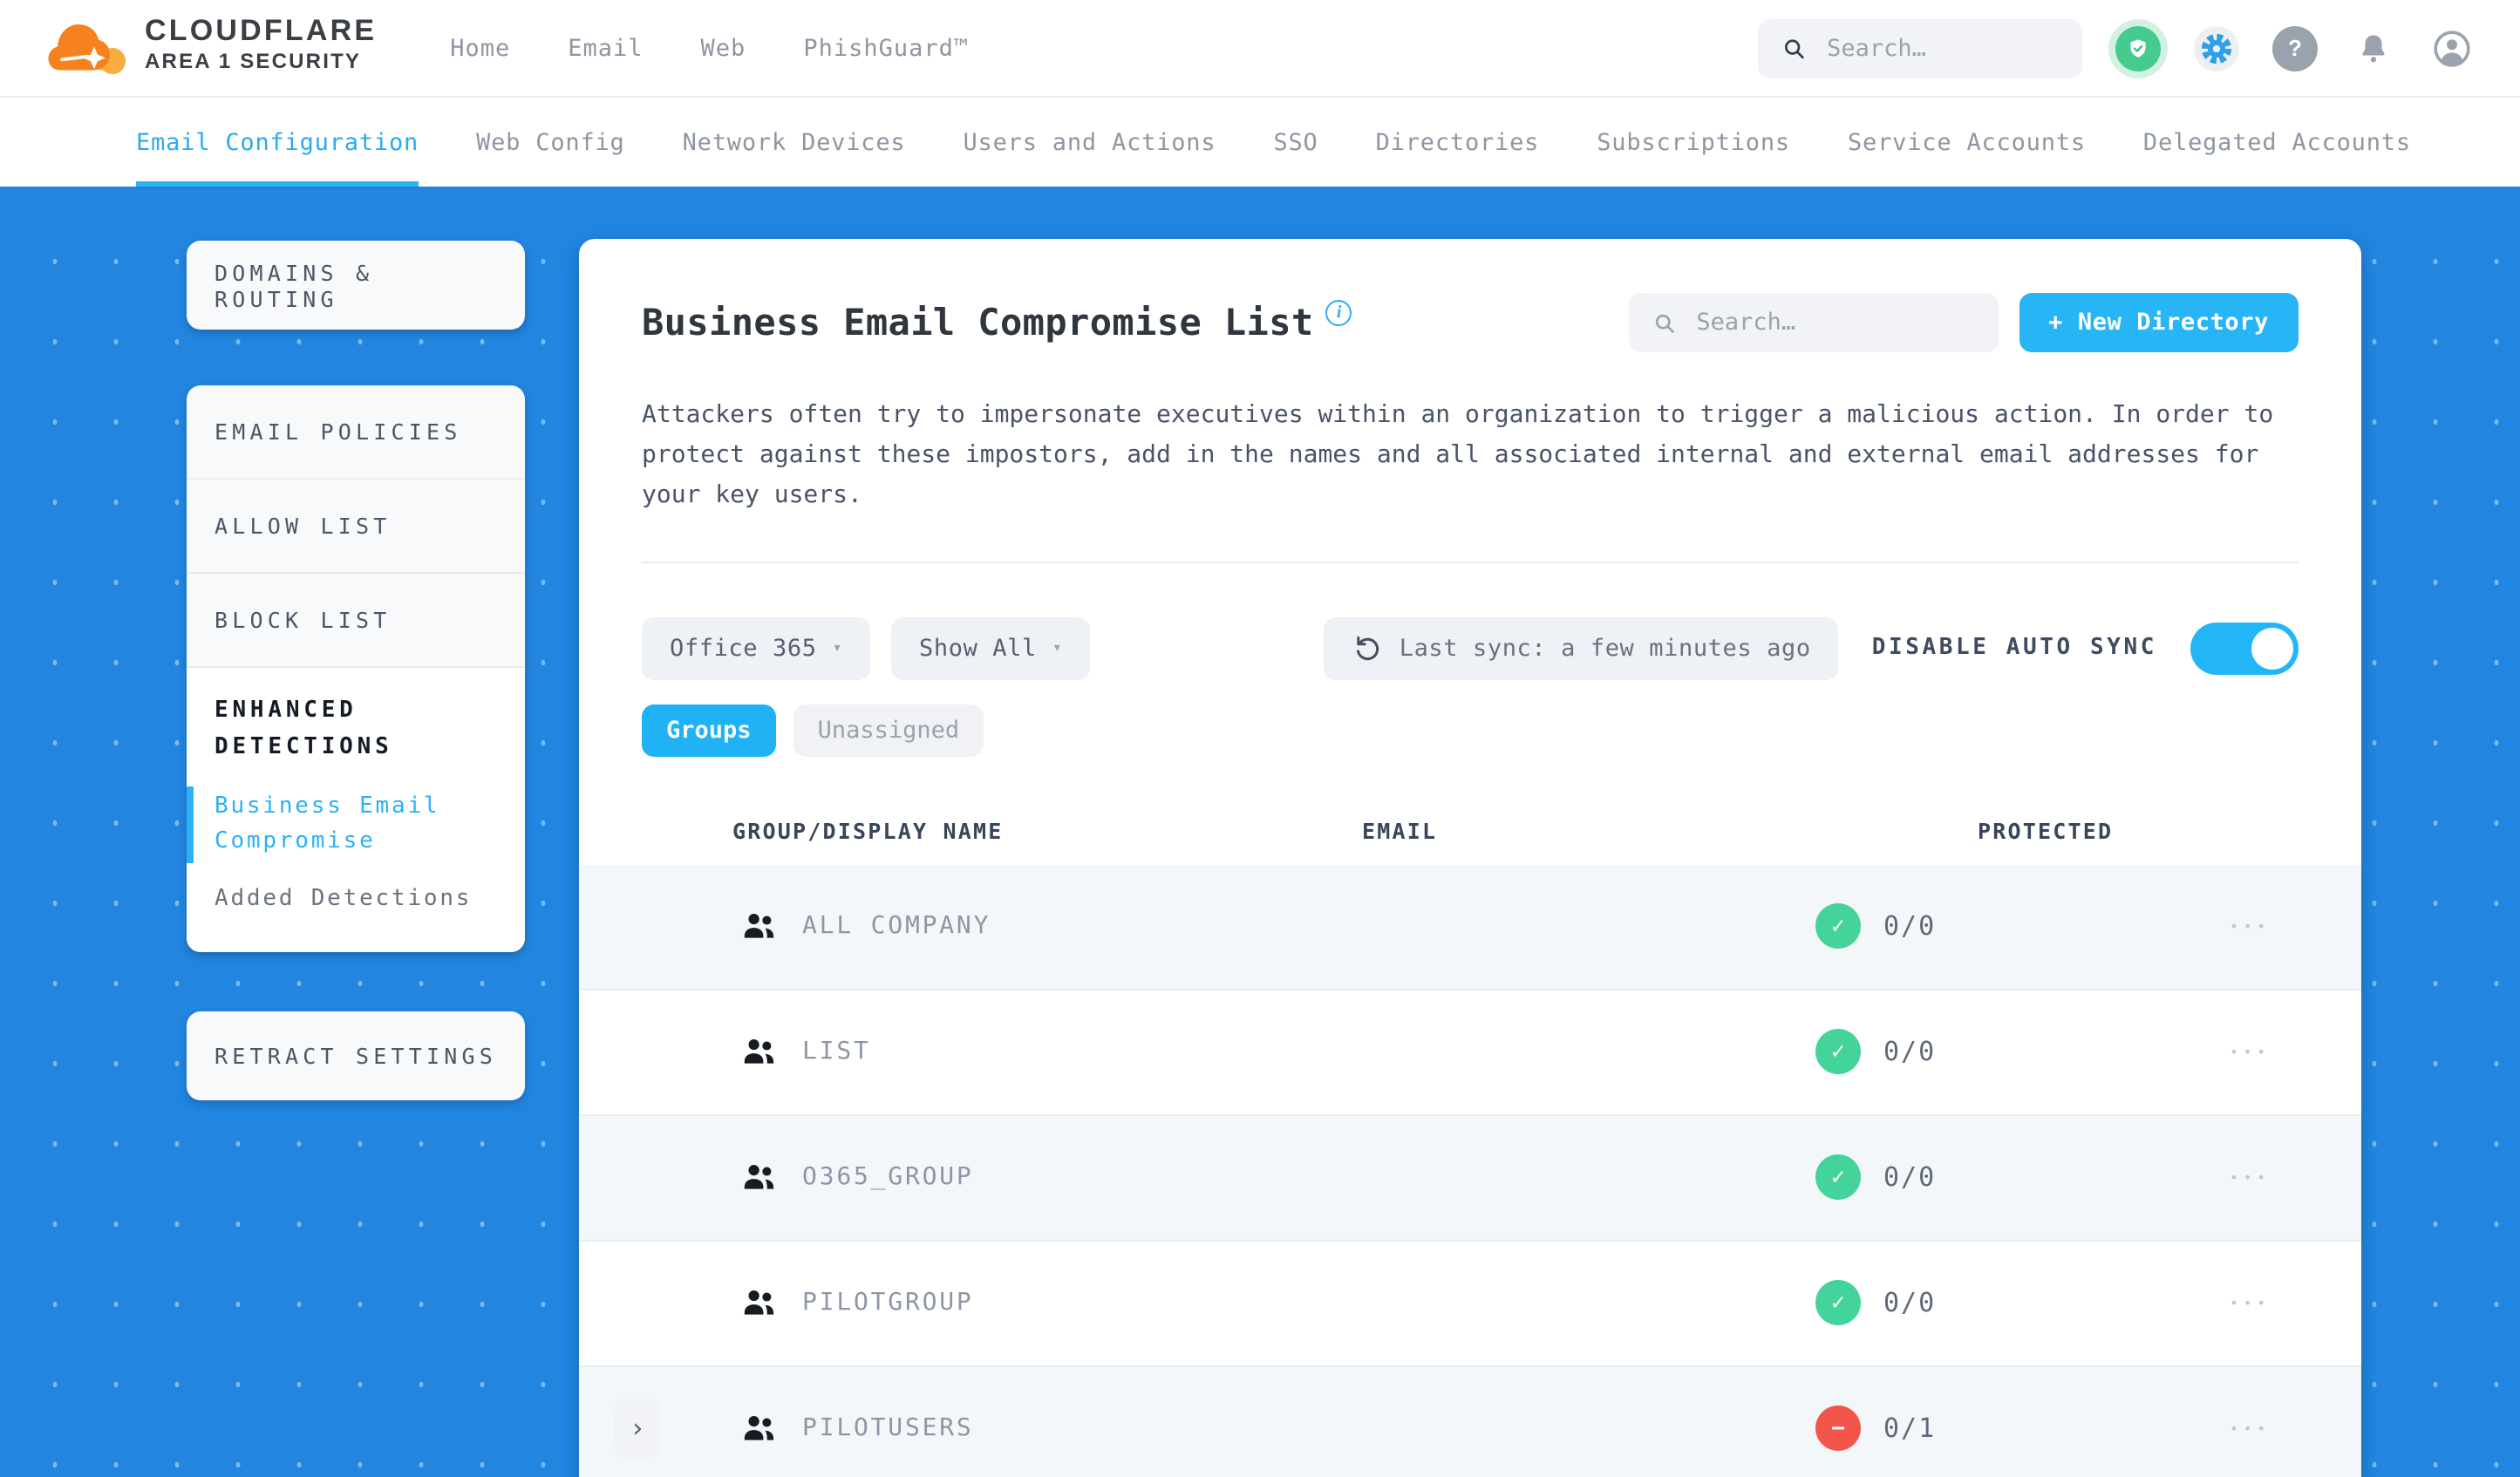 Image resolution: width=2520 pixels, height=1477 pixels. What do you see at coordinates (1338, 312) in the screenshot?
I see `info-icon: i` at bounding box center [1338, 312].